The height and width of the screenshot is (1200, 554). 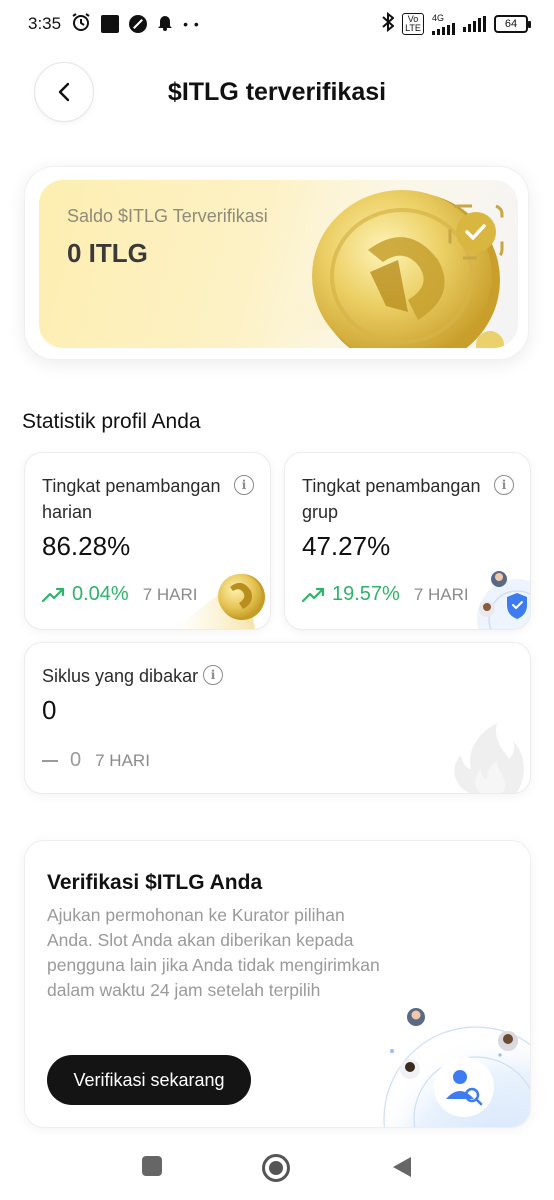 What do you see at coordinates (49, 710) in the screenshot?
I see `burned-cycles-value: 0` at bounding box center [49, 710].